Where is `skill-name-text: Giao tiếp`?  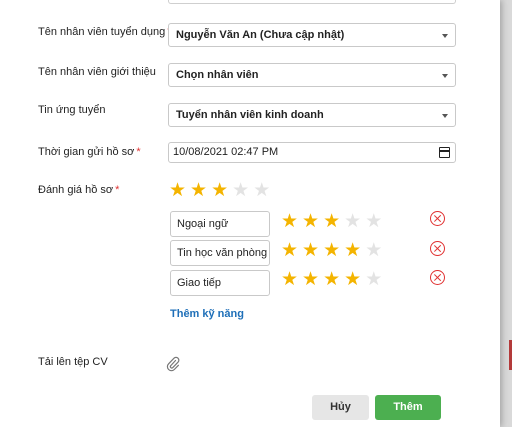
skill-name-text: Giao tiếp is located at coordinates (199, 283).